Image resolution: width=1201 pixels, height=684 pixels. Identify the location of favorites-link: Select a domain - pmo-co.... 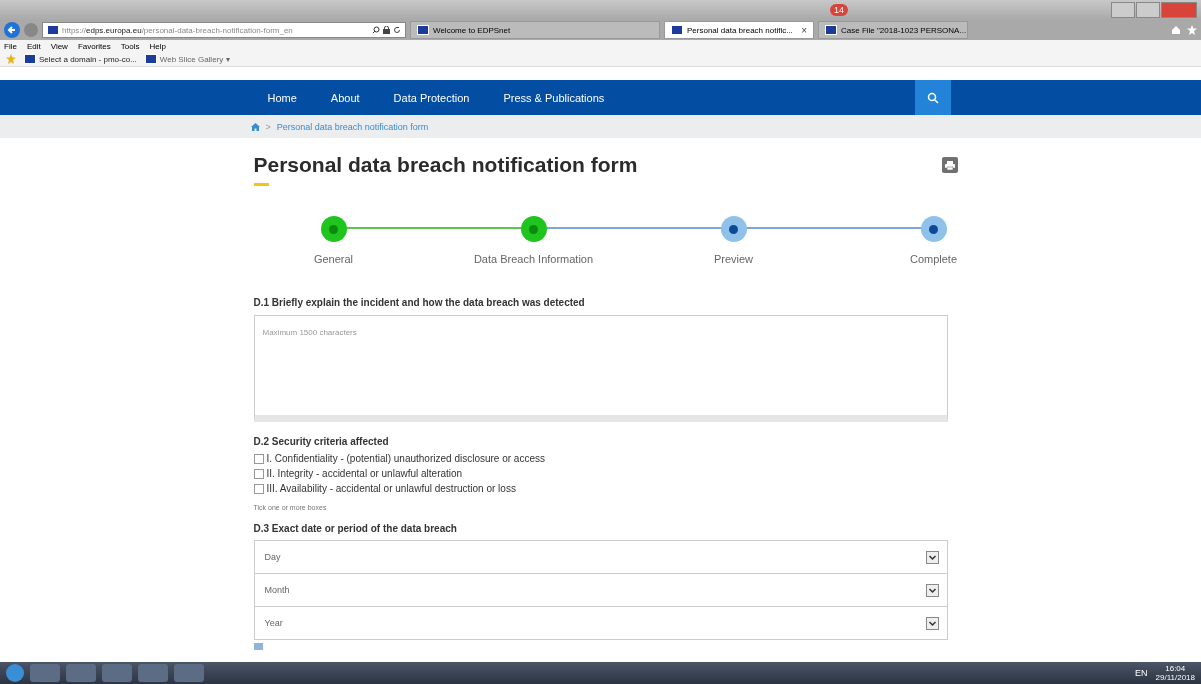
(80, 59).